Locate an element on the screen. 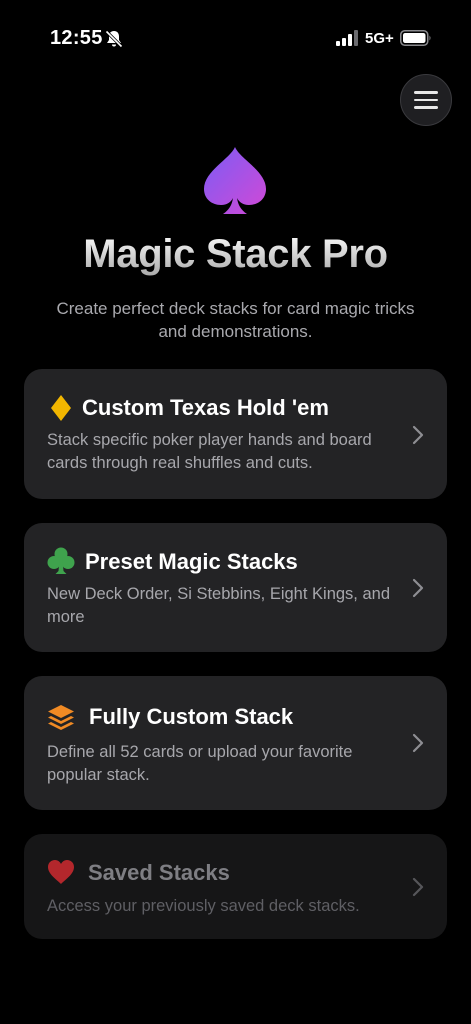 The height and width of the screenshot is (1024, 471). app-title: Magic Stack Pro is located at coordinates (235, 254).